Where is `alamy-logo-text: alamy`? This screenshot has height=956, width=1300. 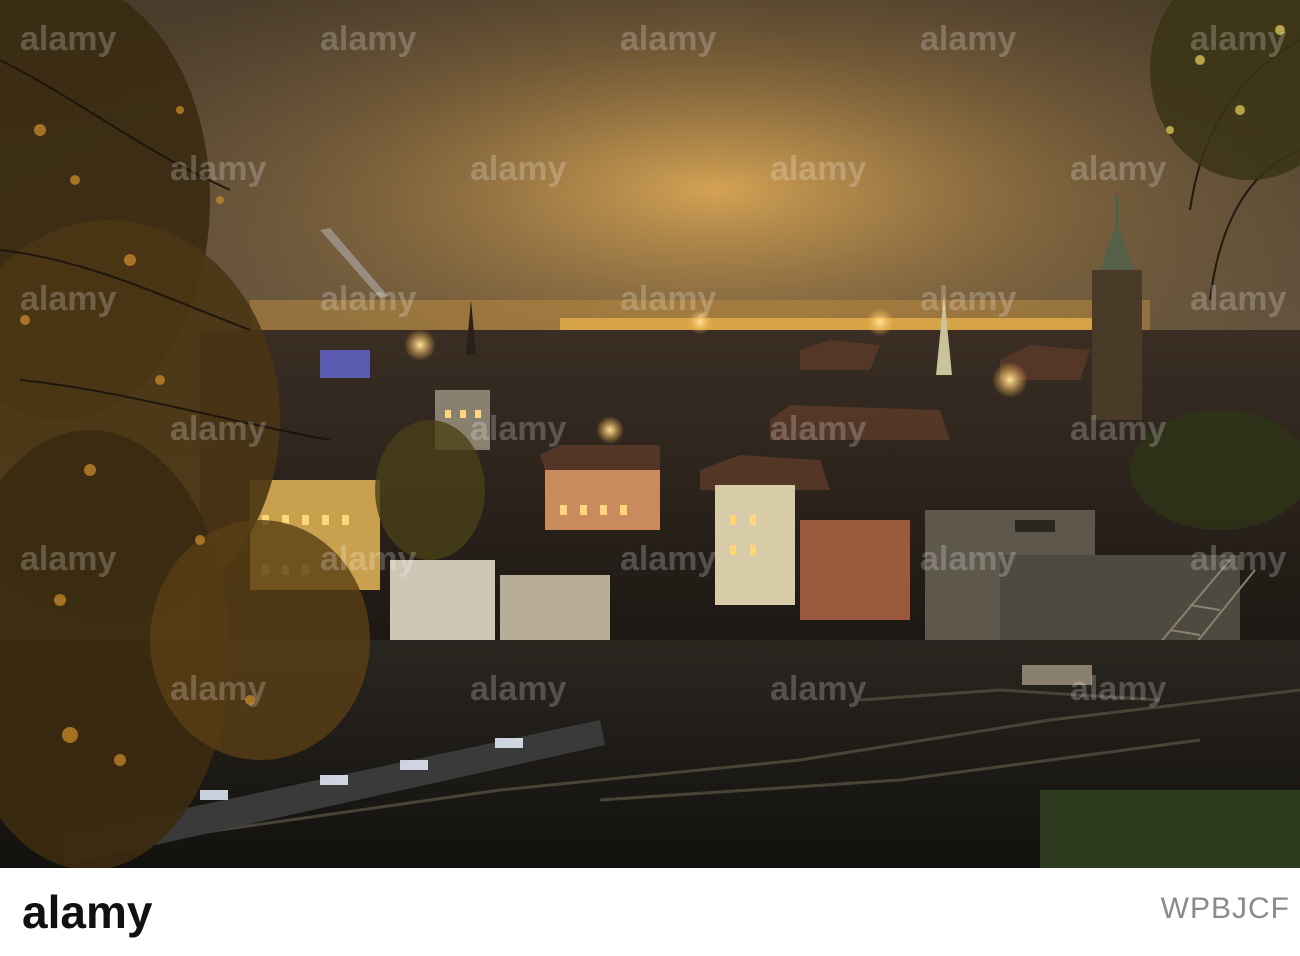
alamy-logo-text: alamy is located at coordinates (87, 912).